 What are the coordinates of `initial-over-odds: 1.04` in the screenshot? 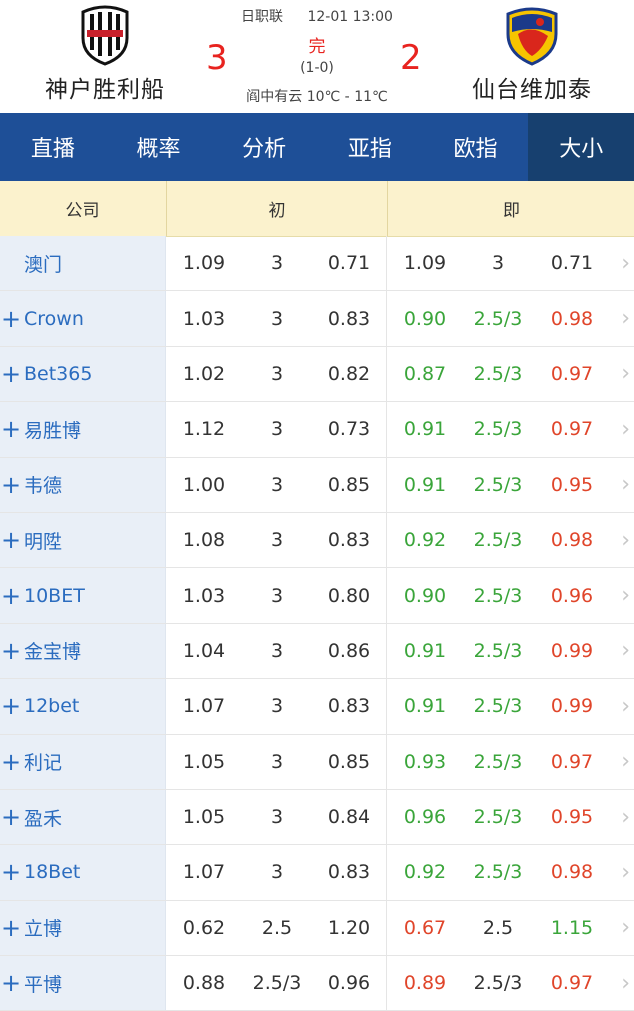 It's located at (204, 650).